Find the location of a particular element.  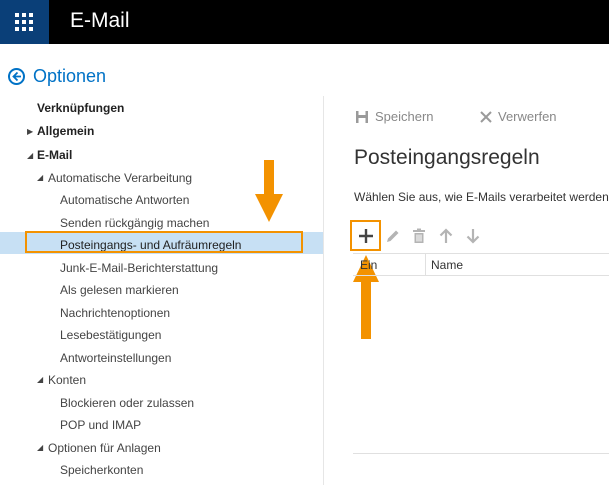

close-icon is located at coordinates (486, 117).